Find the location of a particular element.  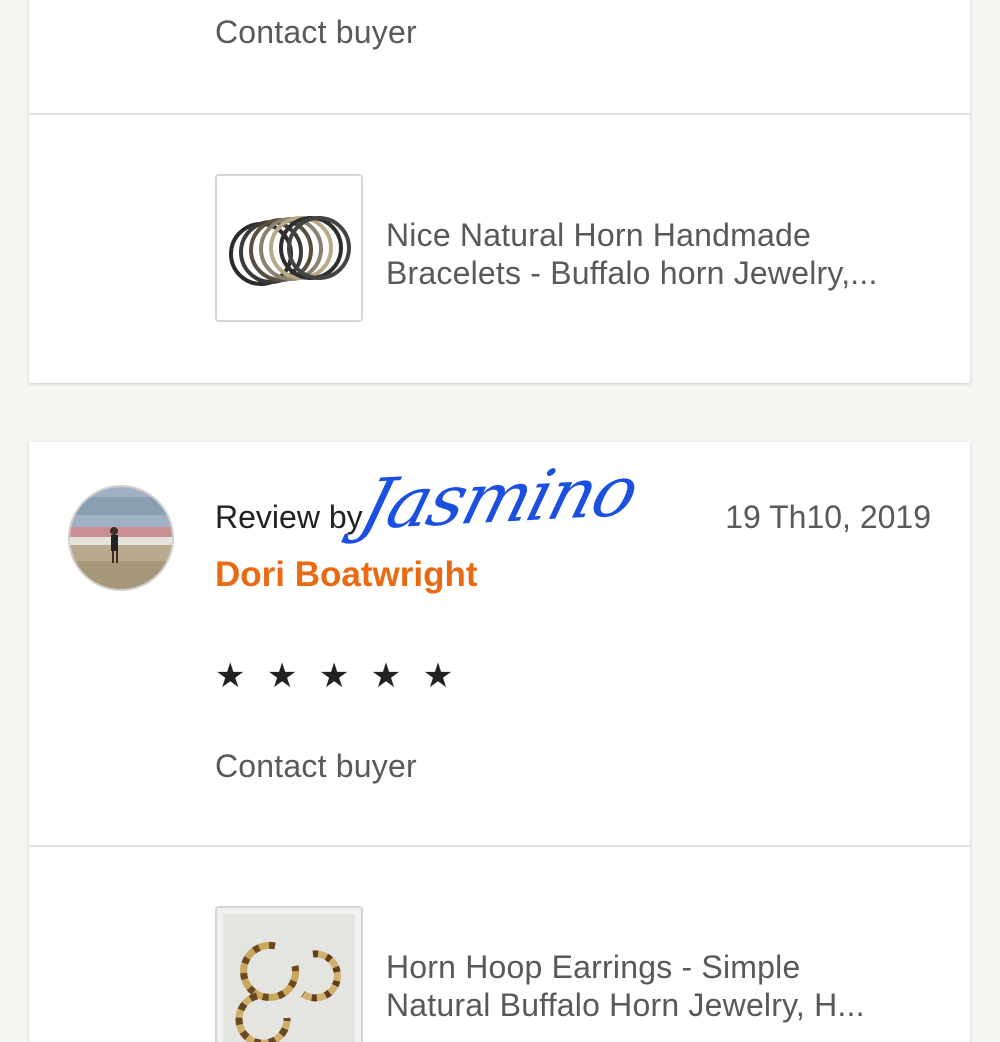

star-rating: ★ ★ ★ ★ ★ is located at coordinates (337, 676).